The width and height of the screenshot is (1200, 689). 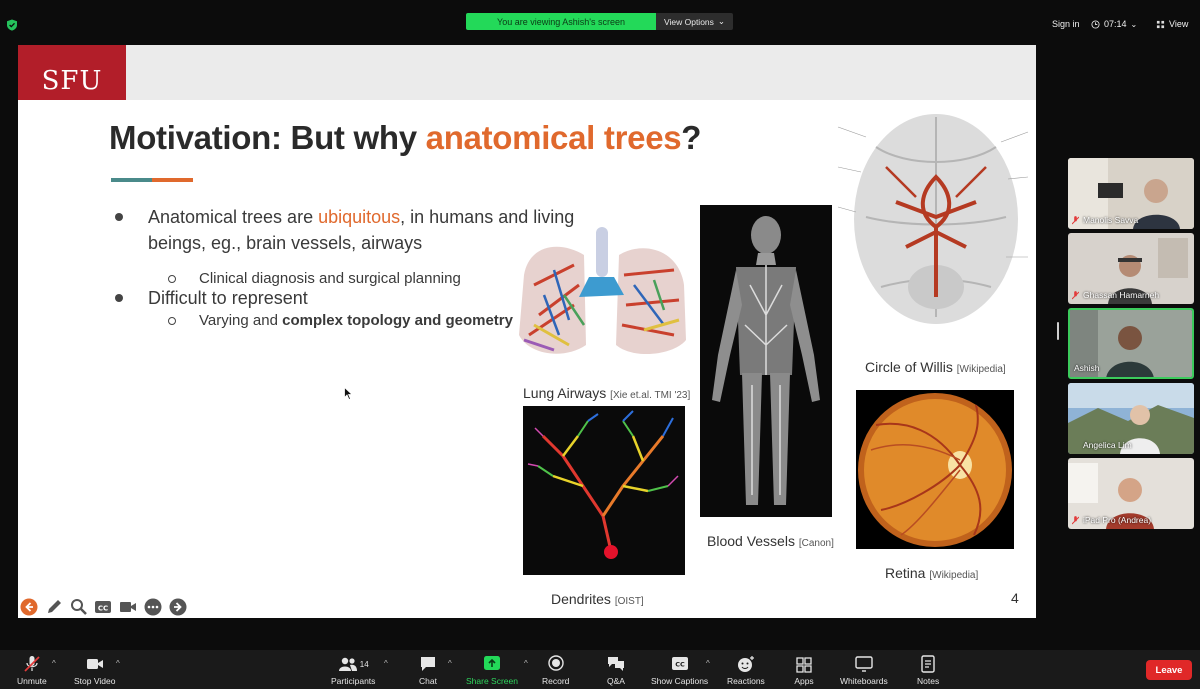 I want to click on participants-options-caret: ^, so click(x=386, y=663).